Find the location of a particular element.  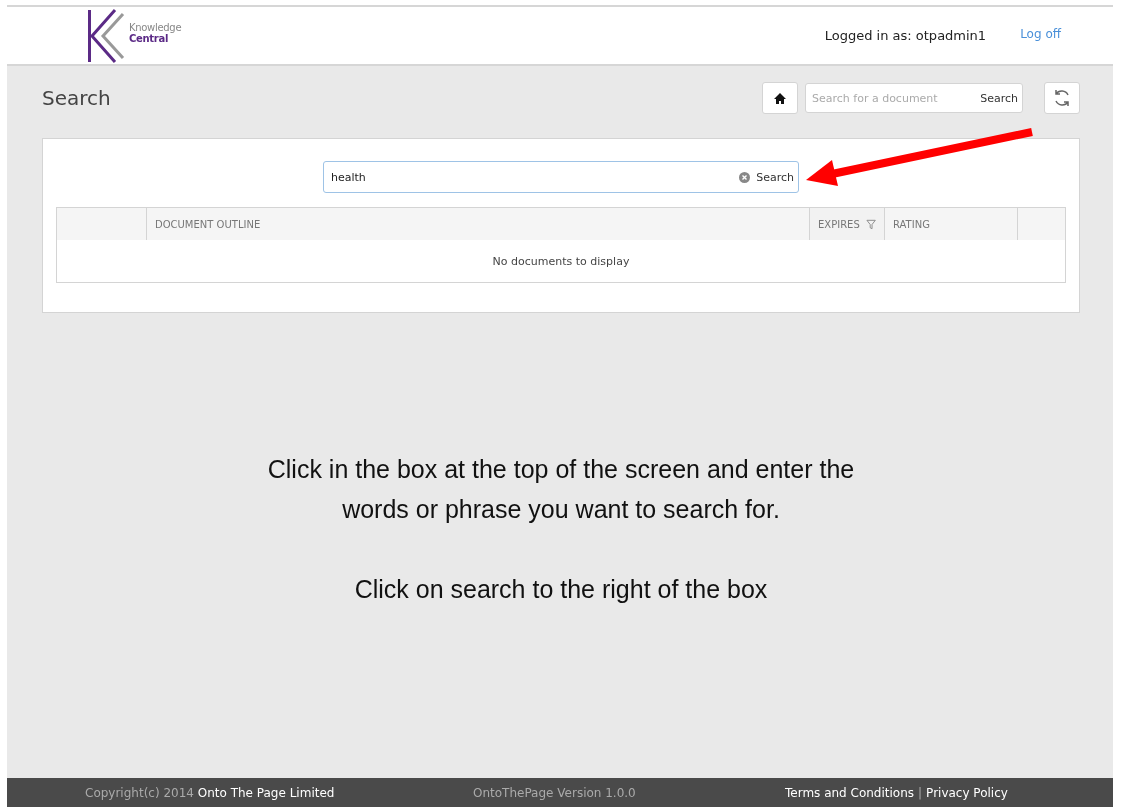

column-label: DOCUMENT OUTLINE is located at coordinates (208, 224).